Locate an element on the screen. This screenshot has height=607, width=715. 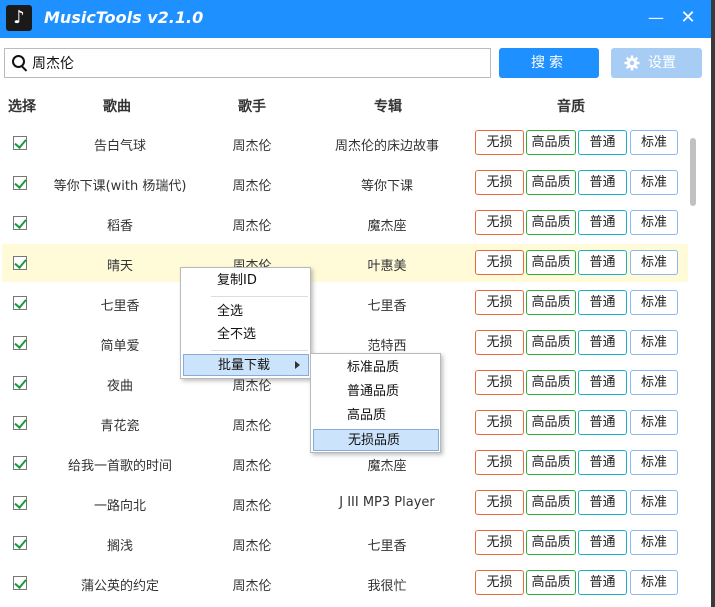
column-album: 专辑 is located at coordinates (388, 107).